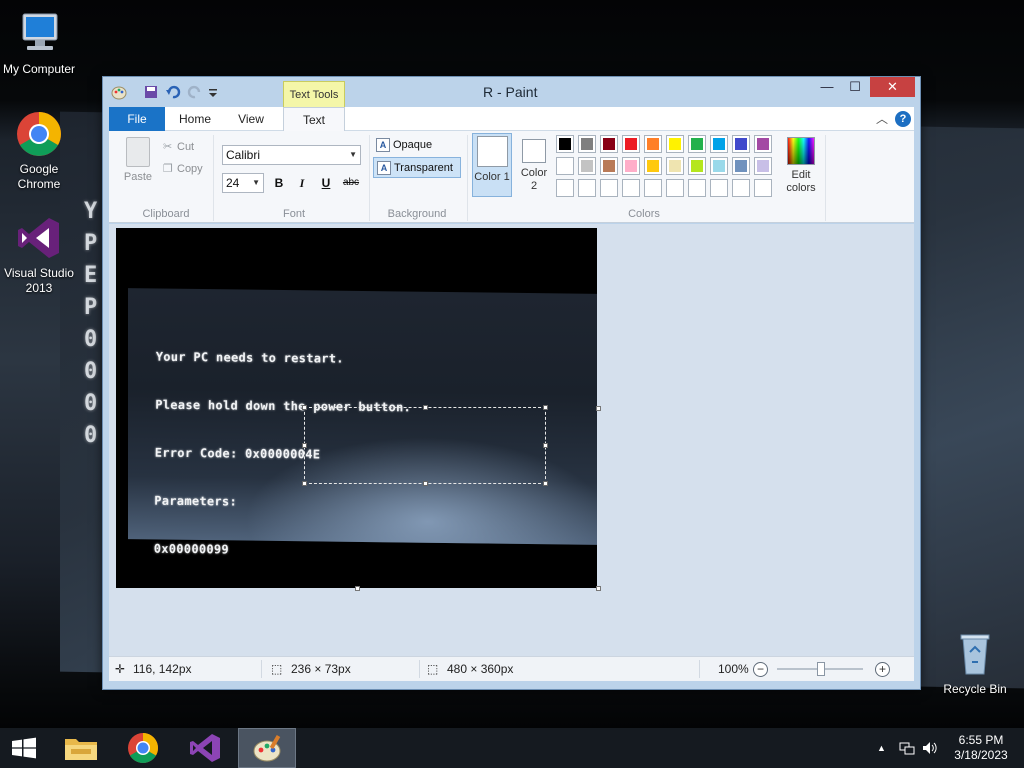 This screenshot has width=1024, height=768. I want to click on taskbar-visual-studio, so click(205, 748).